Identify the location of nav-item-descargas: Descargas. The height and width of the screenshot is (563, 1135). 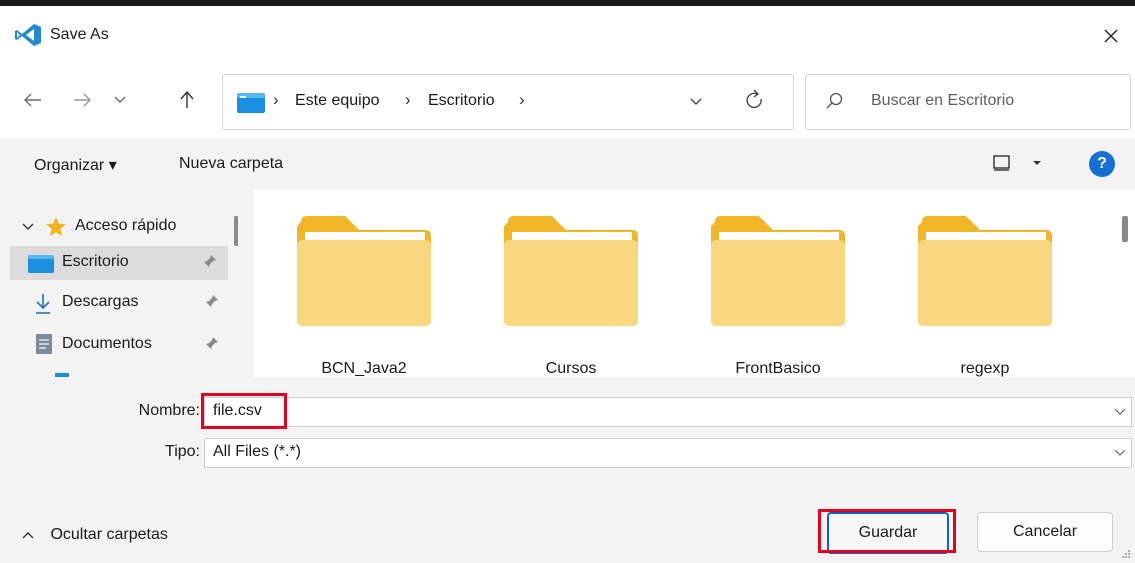
(119, 303).